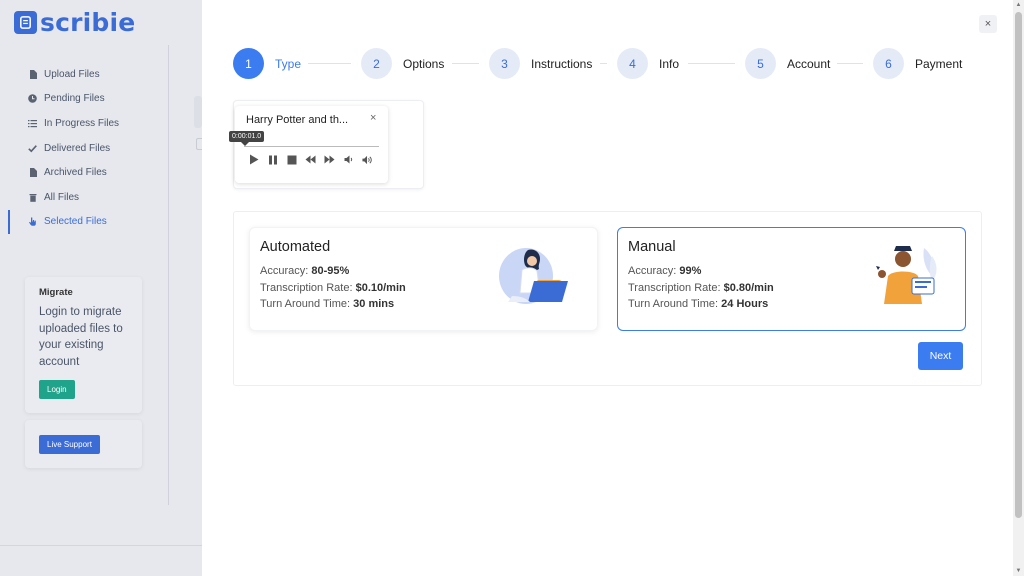 The width and height of the screenshot is (1024, 576). What do you see at coordinates (253, 159) in the screenshot?
I see `play-icon` at bounding box center [253, 159].